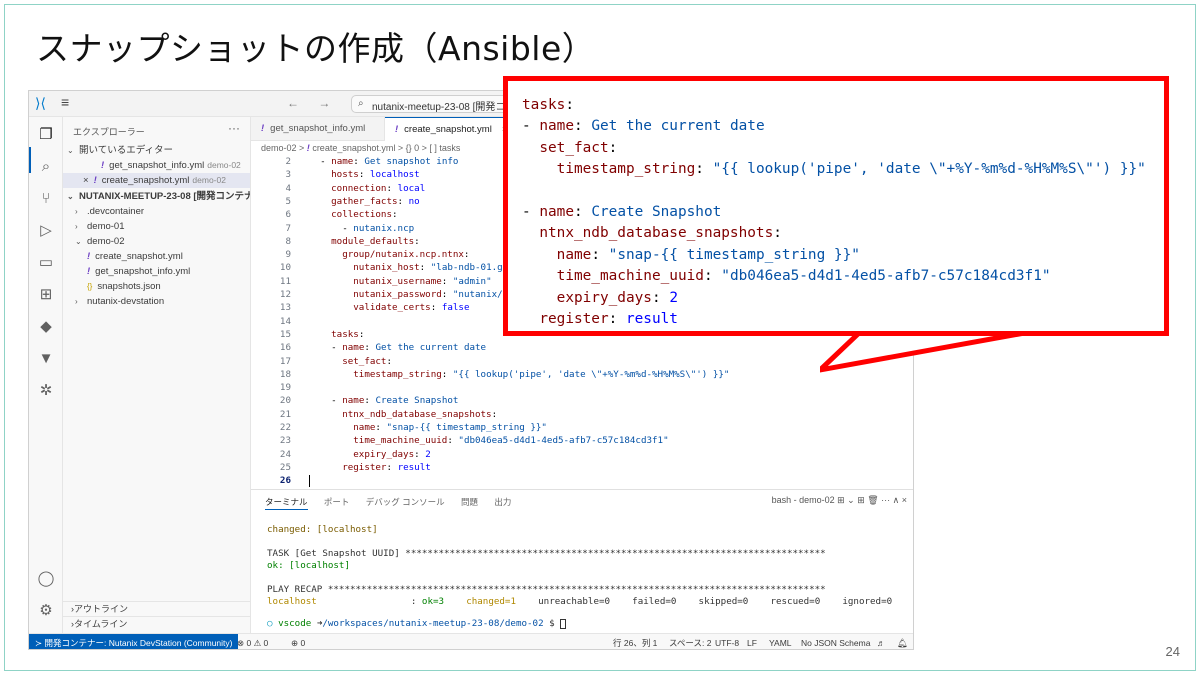 The height and width of the screenshot is (675, 1200). I want to click on account-icon: ◯, so click(46, 579).